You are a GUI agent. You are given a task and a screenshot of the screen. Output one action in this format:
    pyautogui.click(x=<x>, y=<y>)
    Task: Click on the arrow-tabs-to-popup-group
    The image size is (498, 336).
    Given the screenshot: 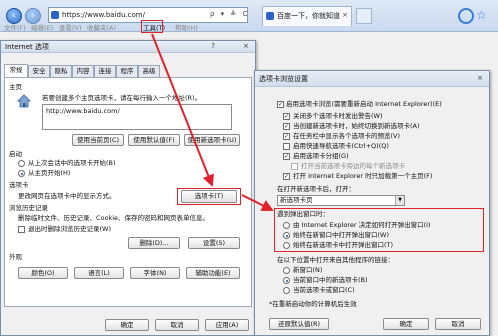 What is the action you would take?
    pyautogui.click(x=257, y=202)
    